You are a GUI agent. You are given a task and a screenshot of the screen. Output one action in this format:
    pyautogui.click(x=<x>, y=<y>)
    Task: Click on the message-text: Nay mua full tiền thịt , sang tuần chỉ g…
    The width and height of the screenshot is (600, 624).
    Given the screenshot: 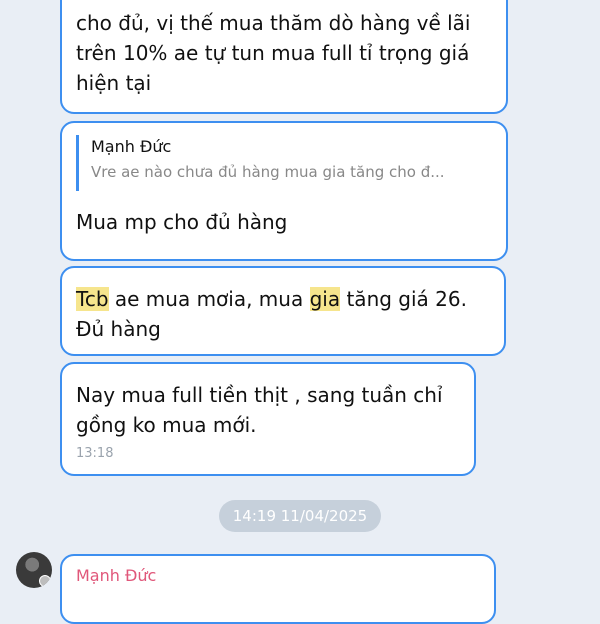 What is the action you would take?
    pyautogui.click(x=270, y=410)
    